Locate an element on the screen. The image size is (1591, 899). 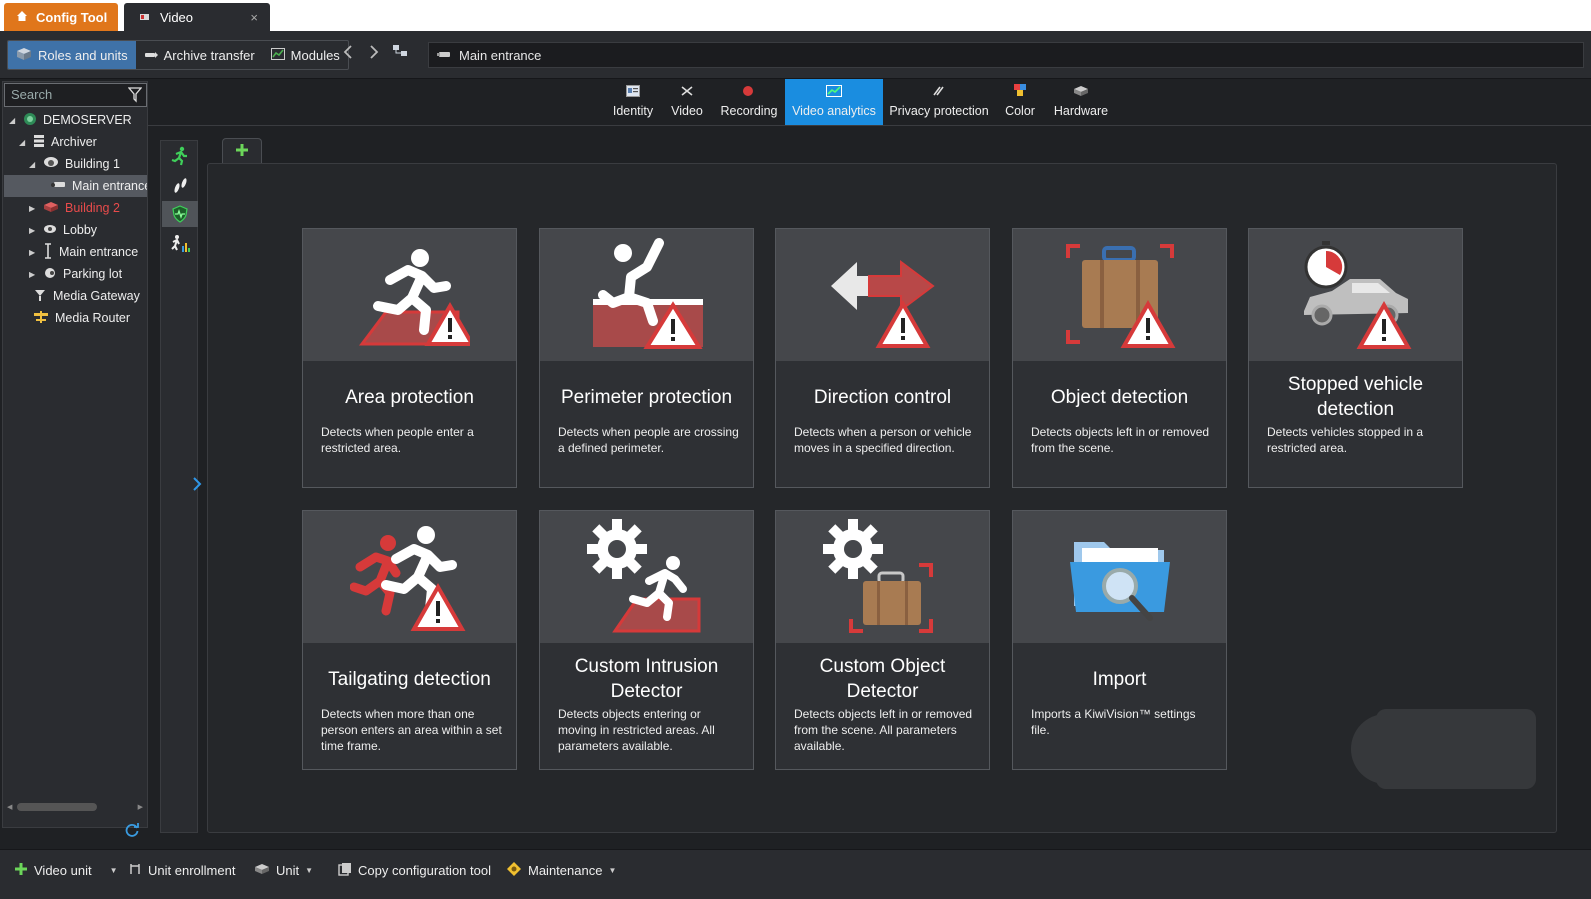
privacy-icon is located at coordinates (939, 92).